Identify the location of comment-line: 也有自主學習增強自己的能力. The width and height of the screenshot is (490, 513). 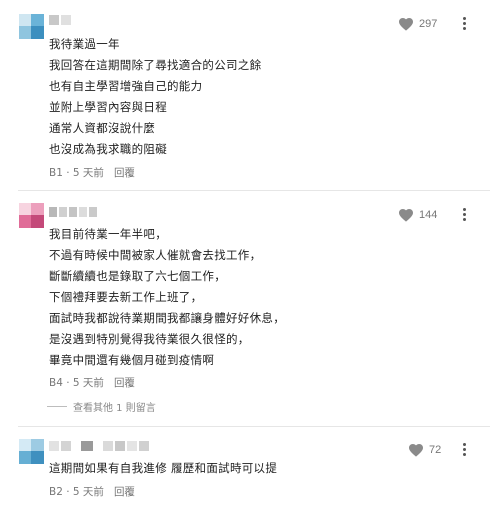
(126, 86).